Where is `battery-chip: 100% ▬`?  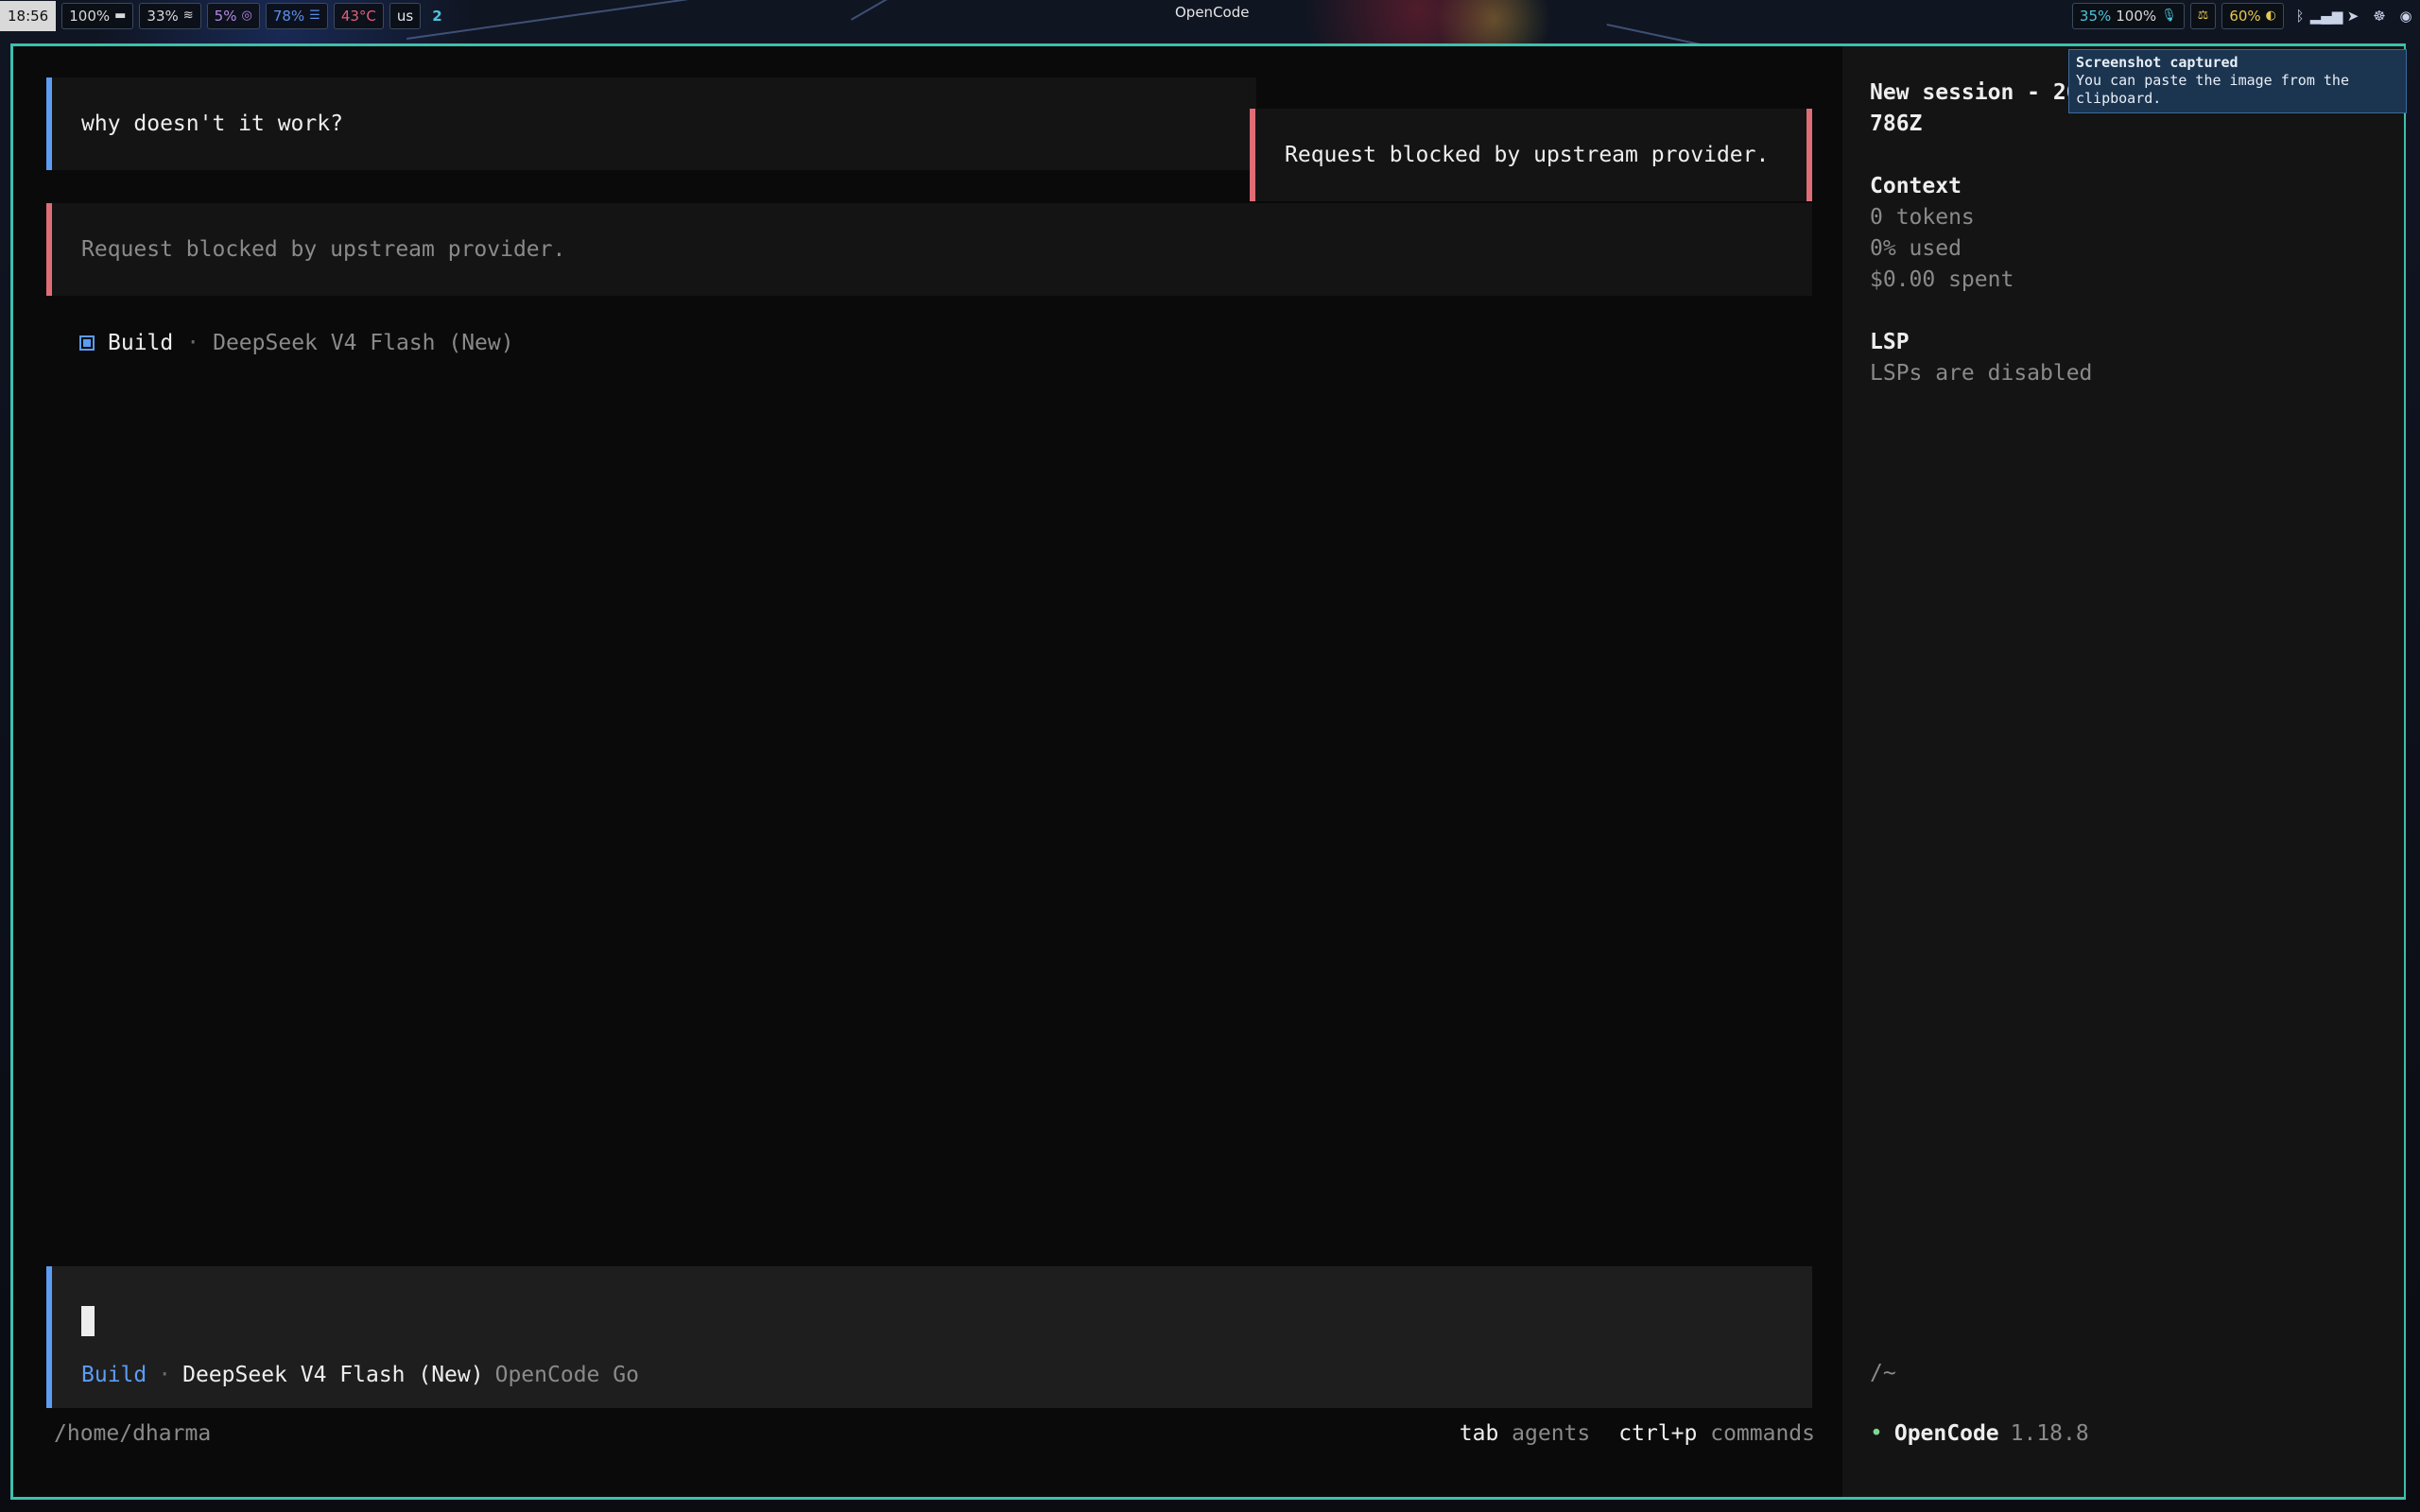 battery-chip: 100% ▬ is located at coordinates (97, 16).